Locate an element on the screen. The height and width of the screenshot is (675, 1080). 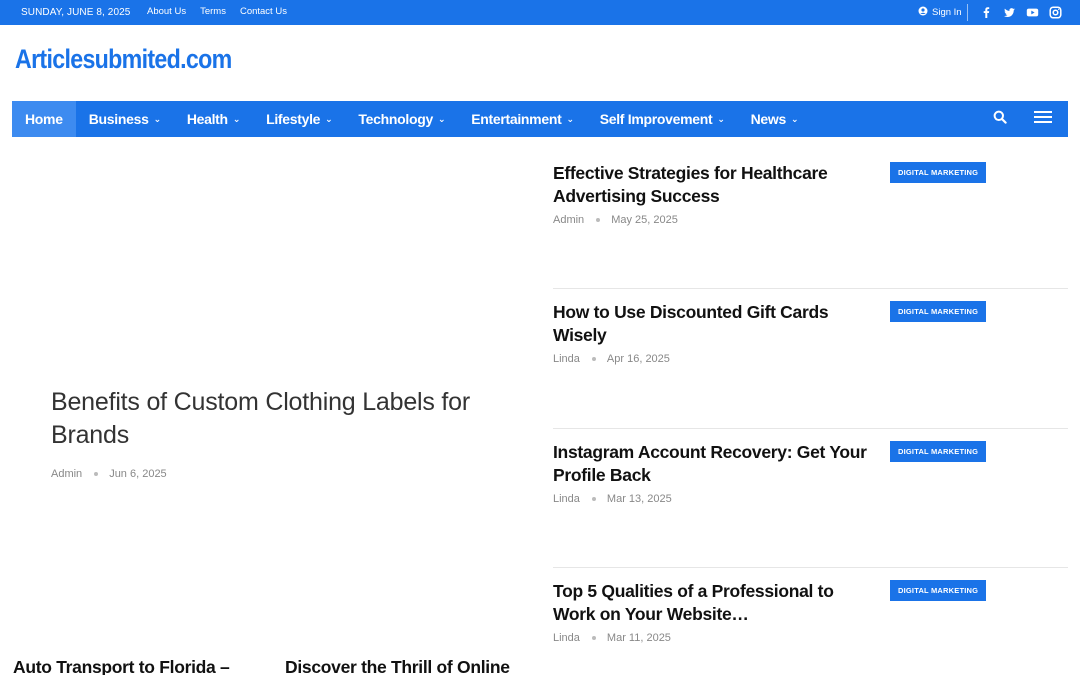
contact-us-link: Contact Us is located at coordinates (263, 11).